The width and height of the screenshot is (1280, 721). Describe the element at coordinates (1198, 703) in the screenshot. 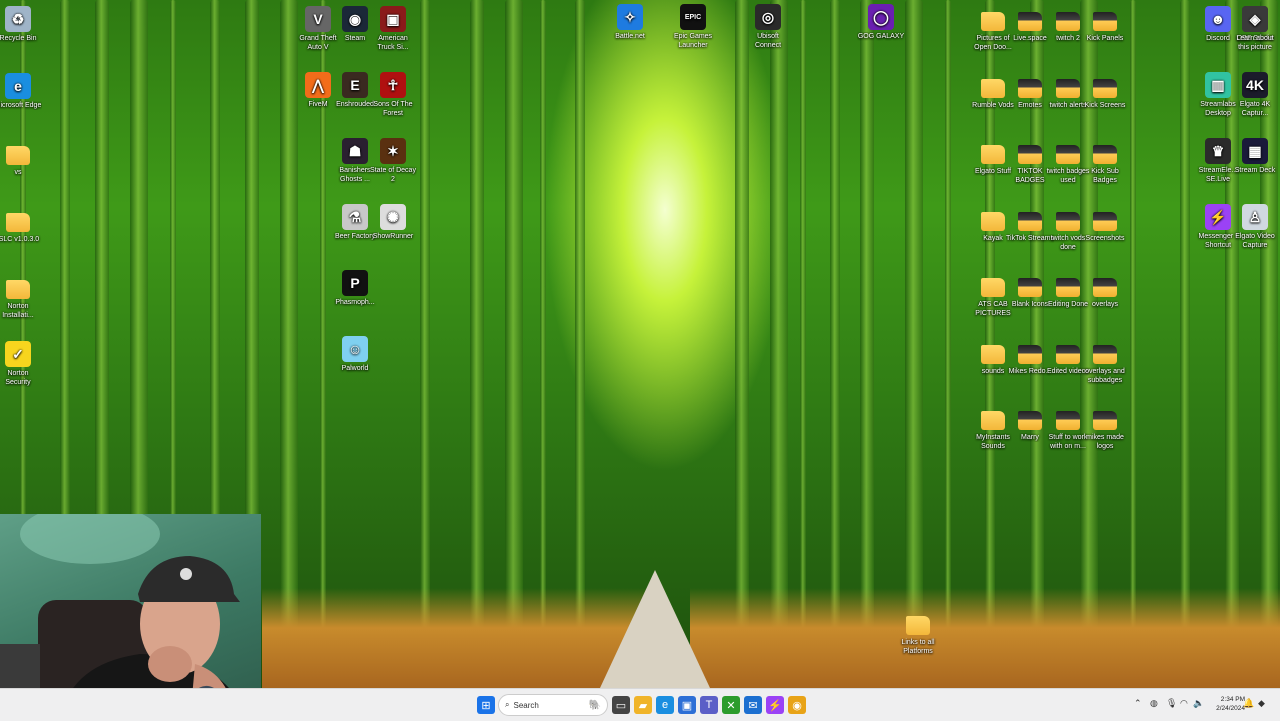

I see `volume-icon: 🔈` at that location.